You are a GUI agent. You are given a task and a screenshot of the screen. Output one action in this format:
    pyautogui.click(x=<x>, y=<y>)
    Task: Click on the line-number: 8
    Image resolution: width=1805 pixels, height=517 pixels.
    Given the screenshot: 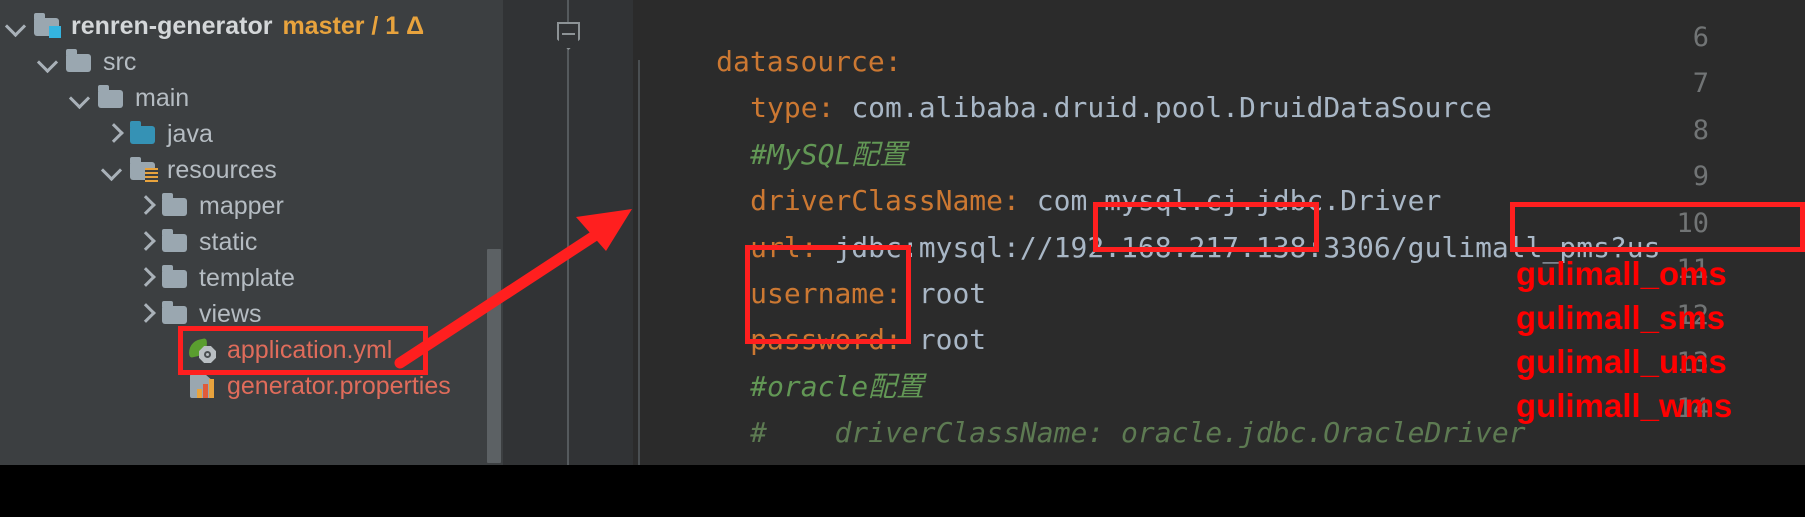 What is the action you would take?
    pyautogui.click(x=1700, y=130)
    